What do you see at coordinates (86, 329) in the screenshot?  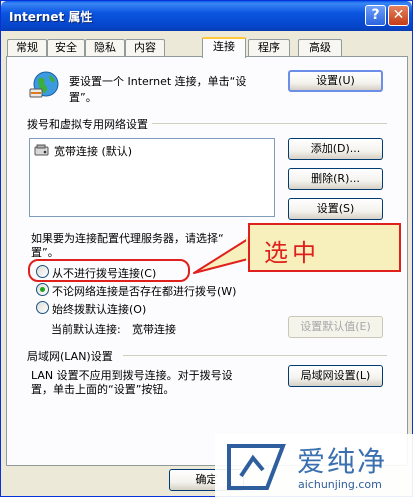 I see `current-default-label: 当前默认连接:` at bounding box center [86, 329].